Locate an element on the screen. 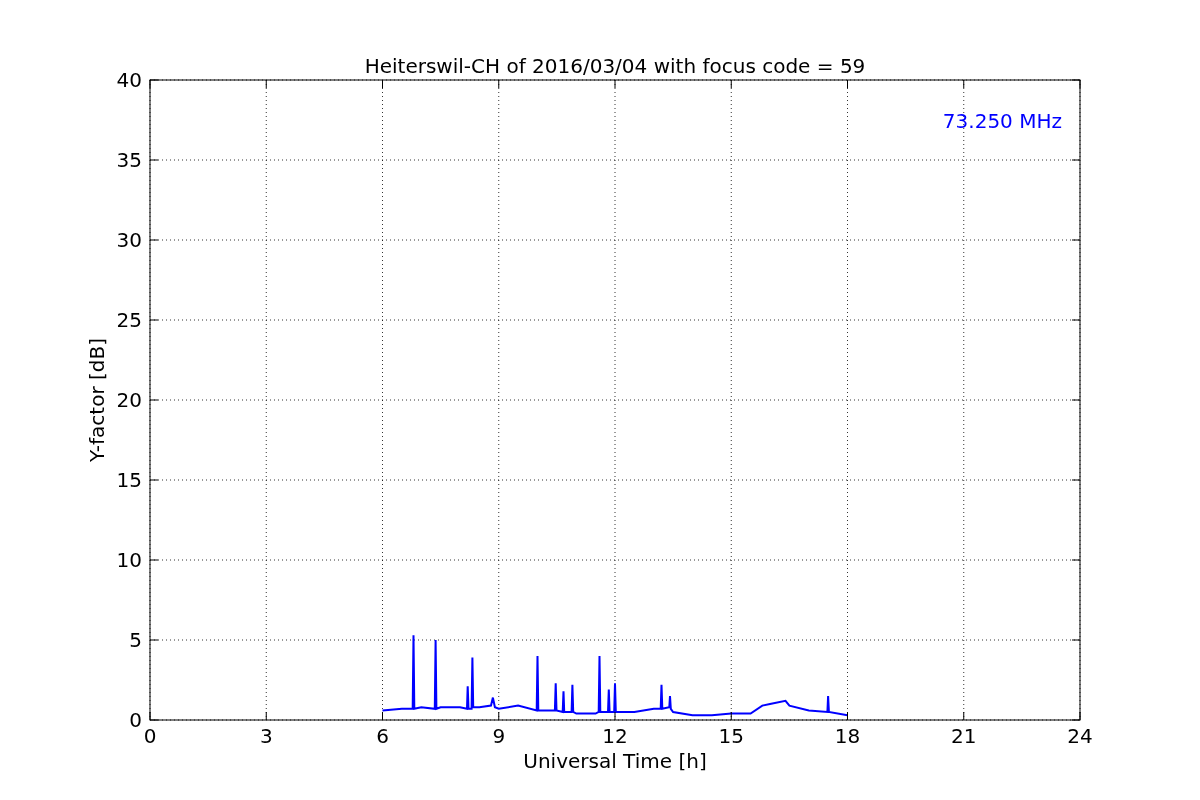 The height and width of the screenshot is (800, 1200). tick-label: 9 is located at coordinates (499, 736).